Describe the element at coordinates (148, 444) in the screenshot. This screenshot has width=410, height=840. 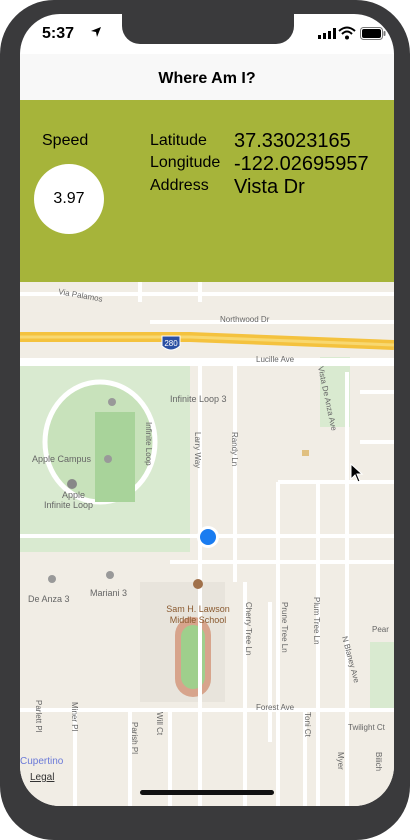
I see `street-label: Infinite Loop` at that location.